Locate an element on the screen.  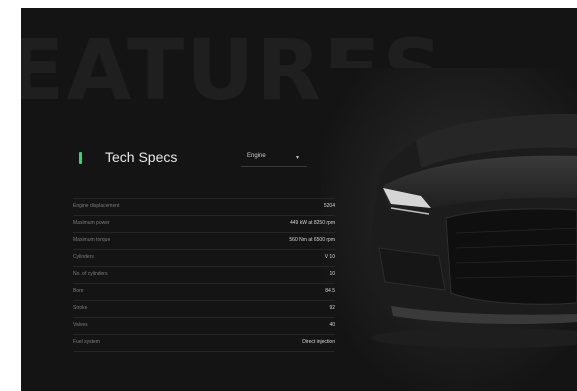
spec-row: Bore 84.5 is located at coordinates (204, 291).